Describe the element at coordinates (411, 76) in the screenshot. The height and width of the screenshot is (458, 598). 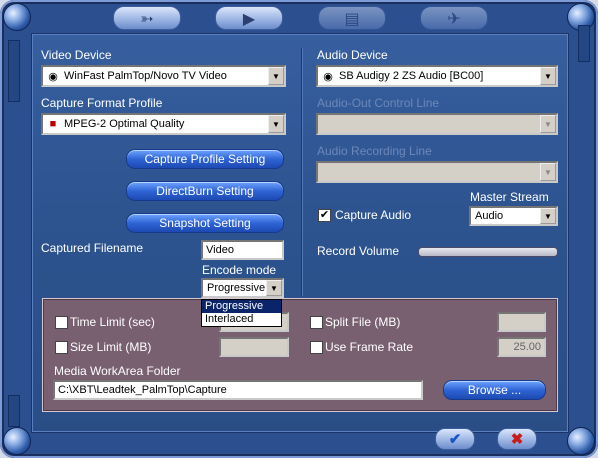
I see `audio-device-value: SB Audigy 2 ZS Audio [BC00]` at that location.